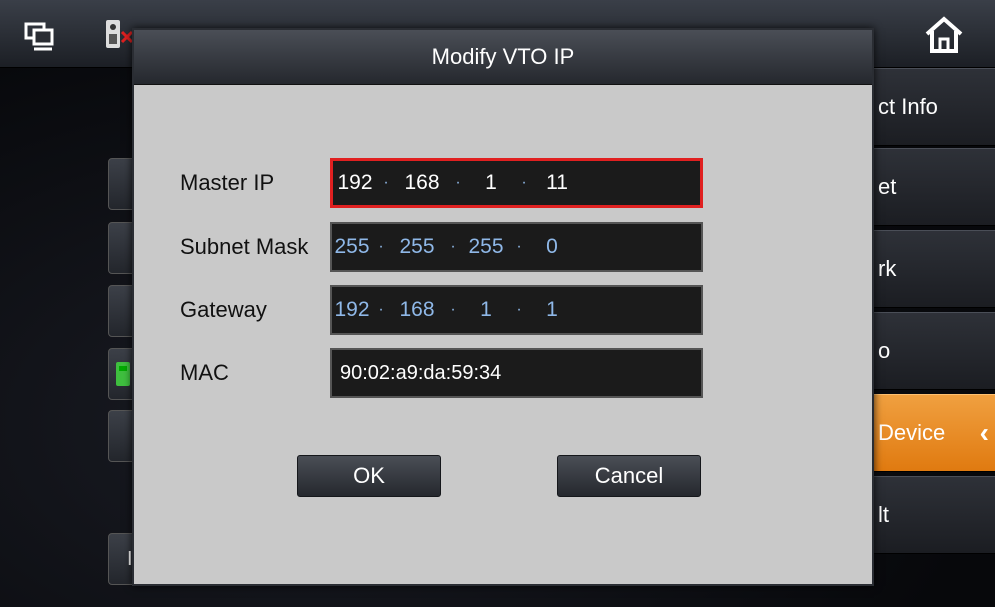  What do you see at coordinates (883, 514) in the screenshot?
I see `menu-item-label: lt` at bounding box center [883, 514].